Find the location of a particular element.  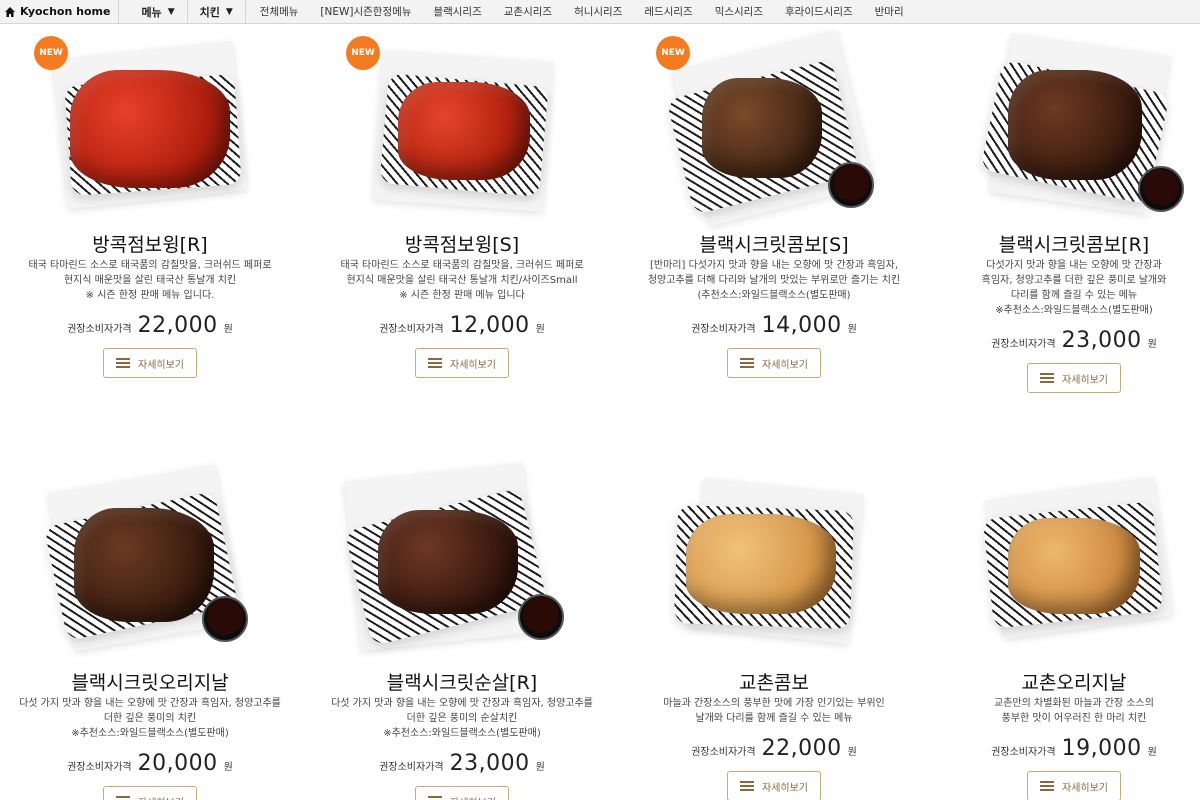

home-link: Kyochon home is located at coordinates (59, 11).